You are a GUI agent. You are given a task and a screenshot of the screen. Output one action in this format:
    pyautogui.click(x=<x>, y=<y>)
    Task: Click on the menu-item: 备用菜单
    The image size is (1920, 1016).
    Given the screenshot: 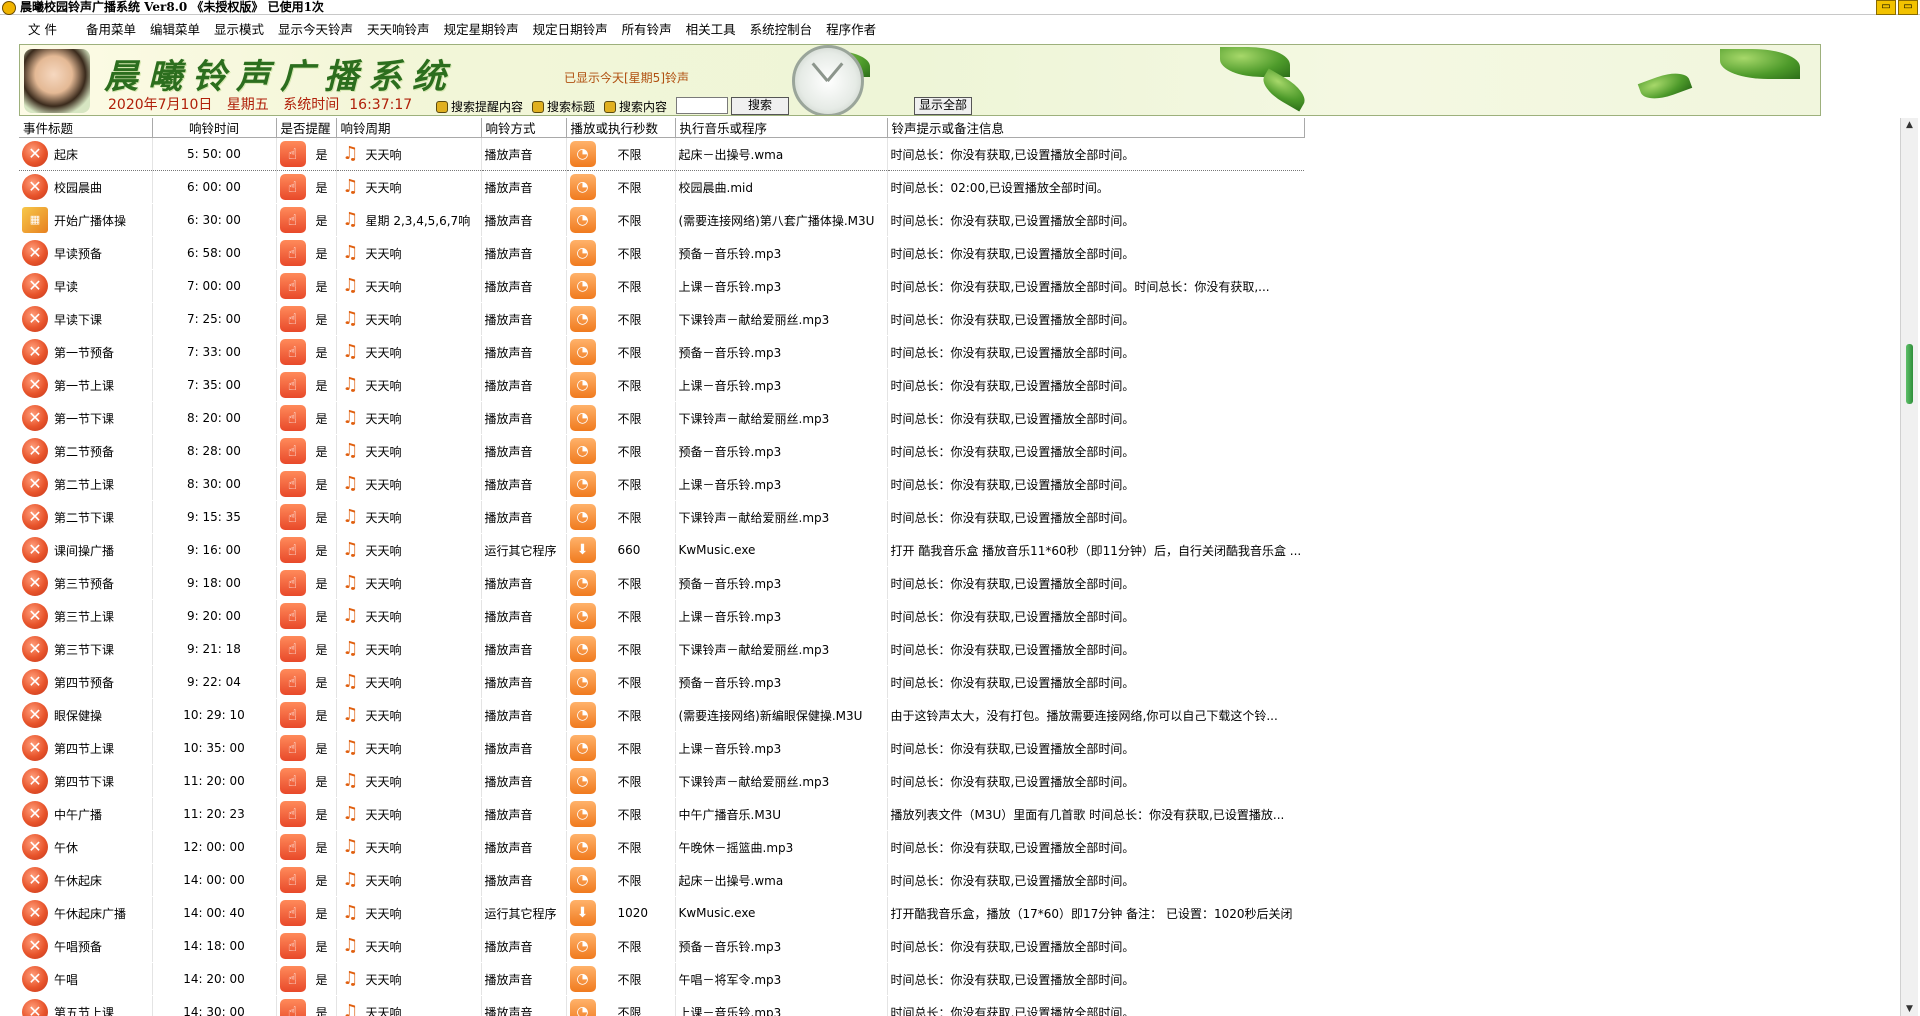 What is the action you would take?
    pyautogui.click(x=111, y=28)
    